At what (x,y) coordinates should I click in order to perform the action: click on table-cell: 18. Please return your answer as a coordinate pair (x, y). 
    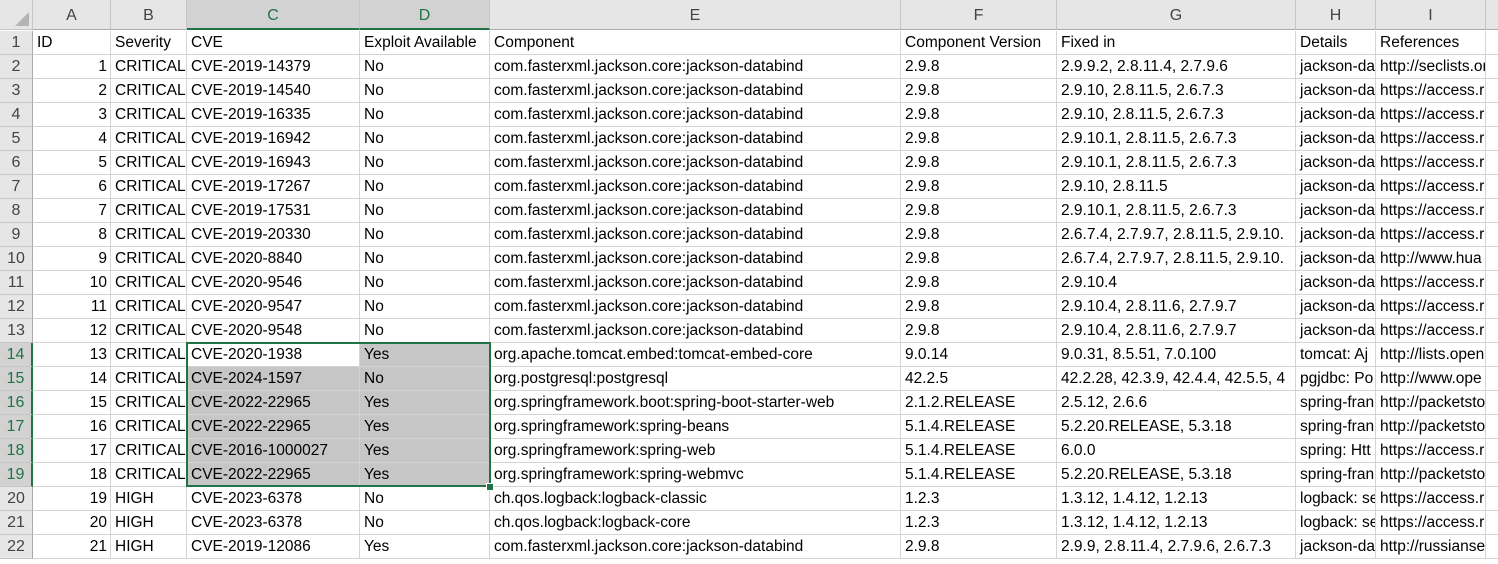
    Looking at the image, I should click on (72, 475).